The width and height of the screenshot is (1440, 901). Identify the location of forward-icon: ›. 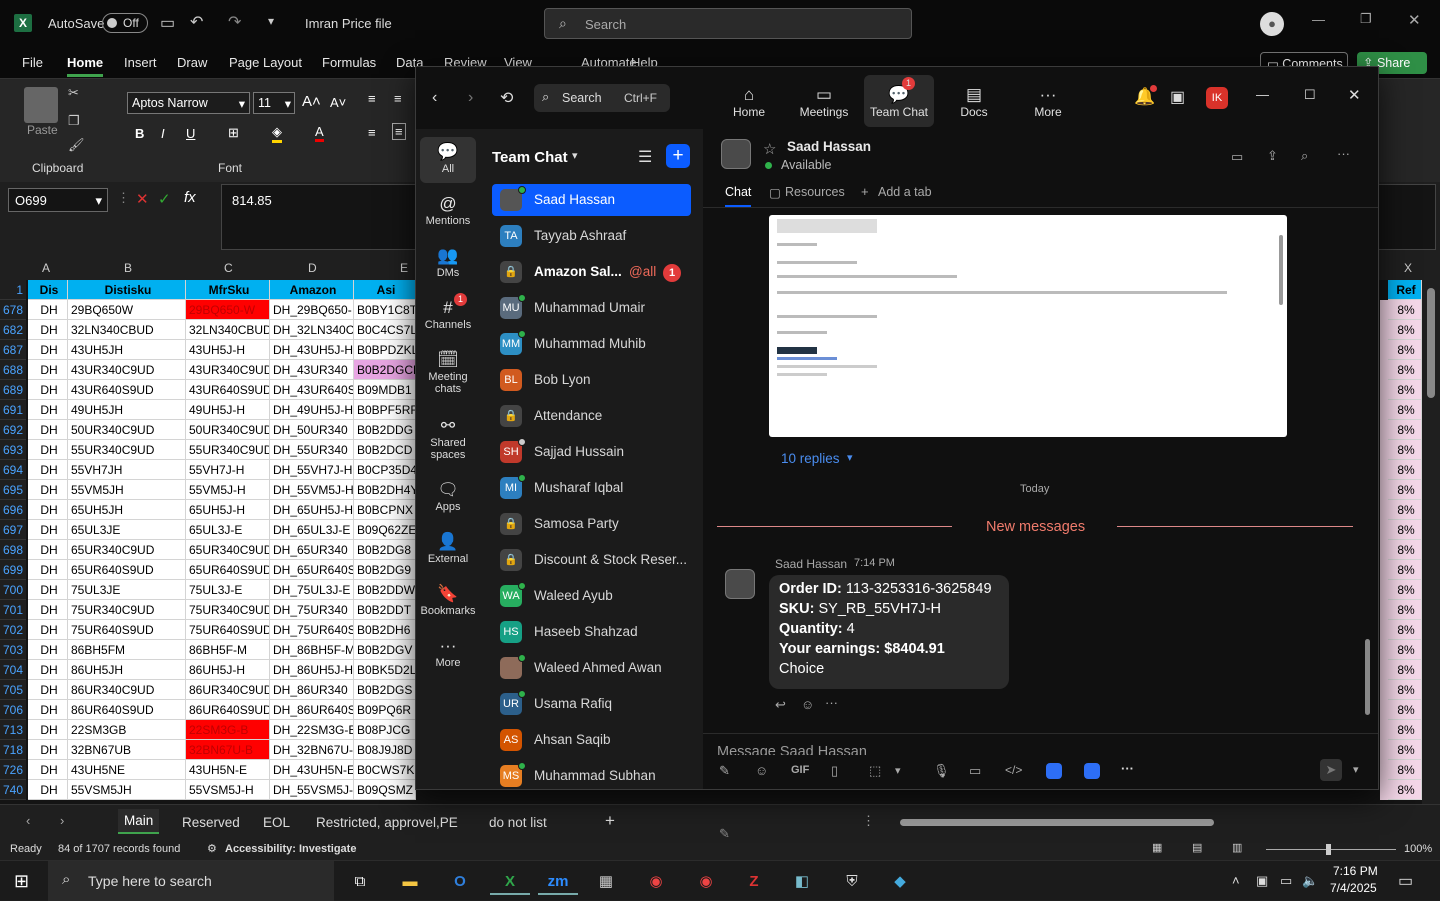
(470, 98).